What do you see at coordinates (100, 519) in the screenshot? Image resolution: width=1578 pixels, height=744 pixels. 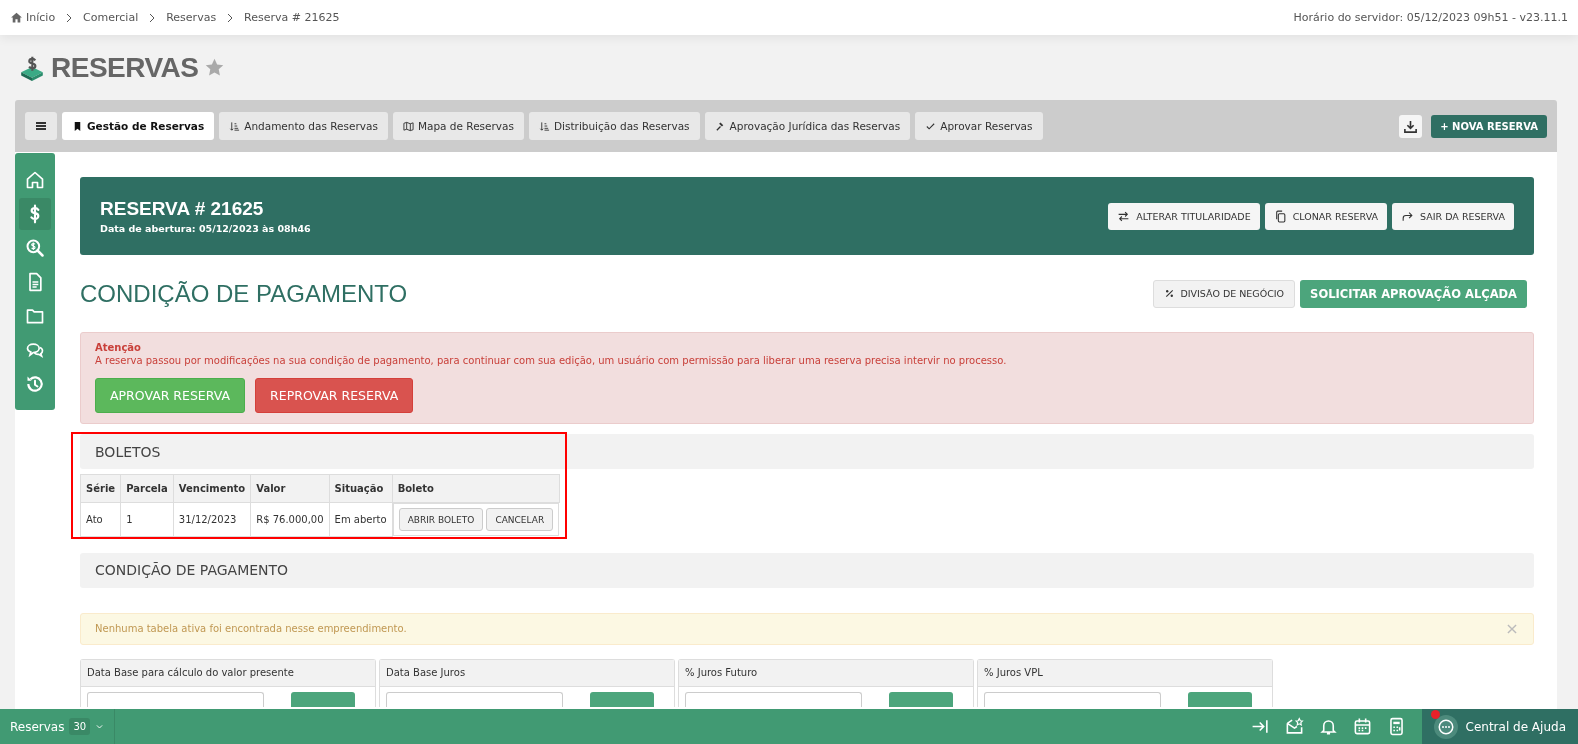 I see `table-cell: Ato` at bounding box center [100, 519].